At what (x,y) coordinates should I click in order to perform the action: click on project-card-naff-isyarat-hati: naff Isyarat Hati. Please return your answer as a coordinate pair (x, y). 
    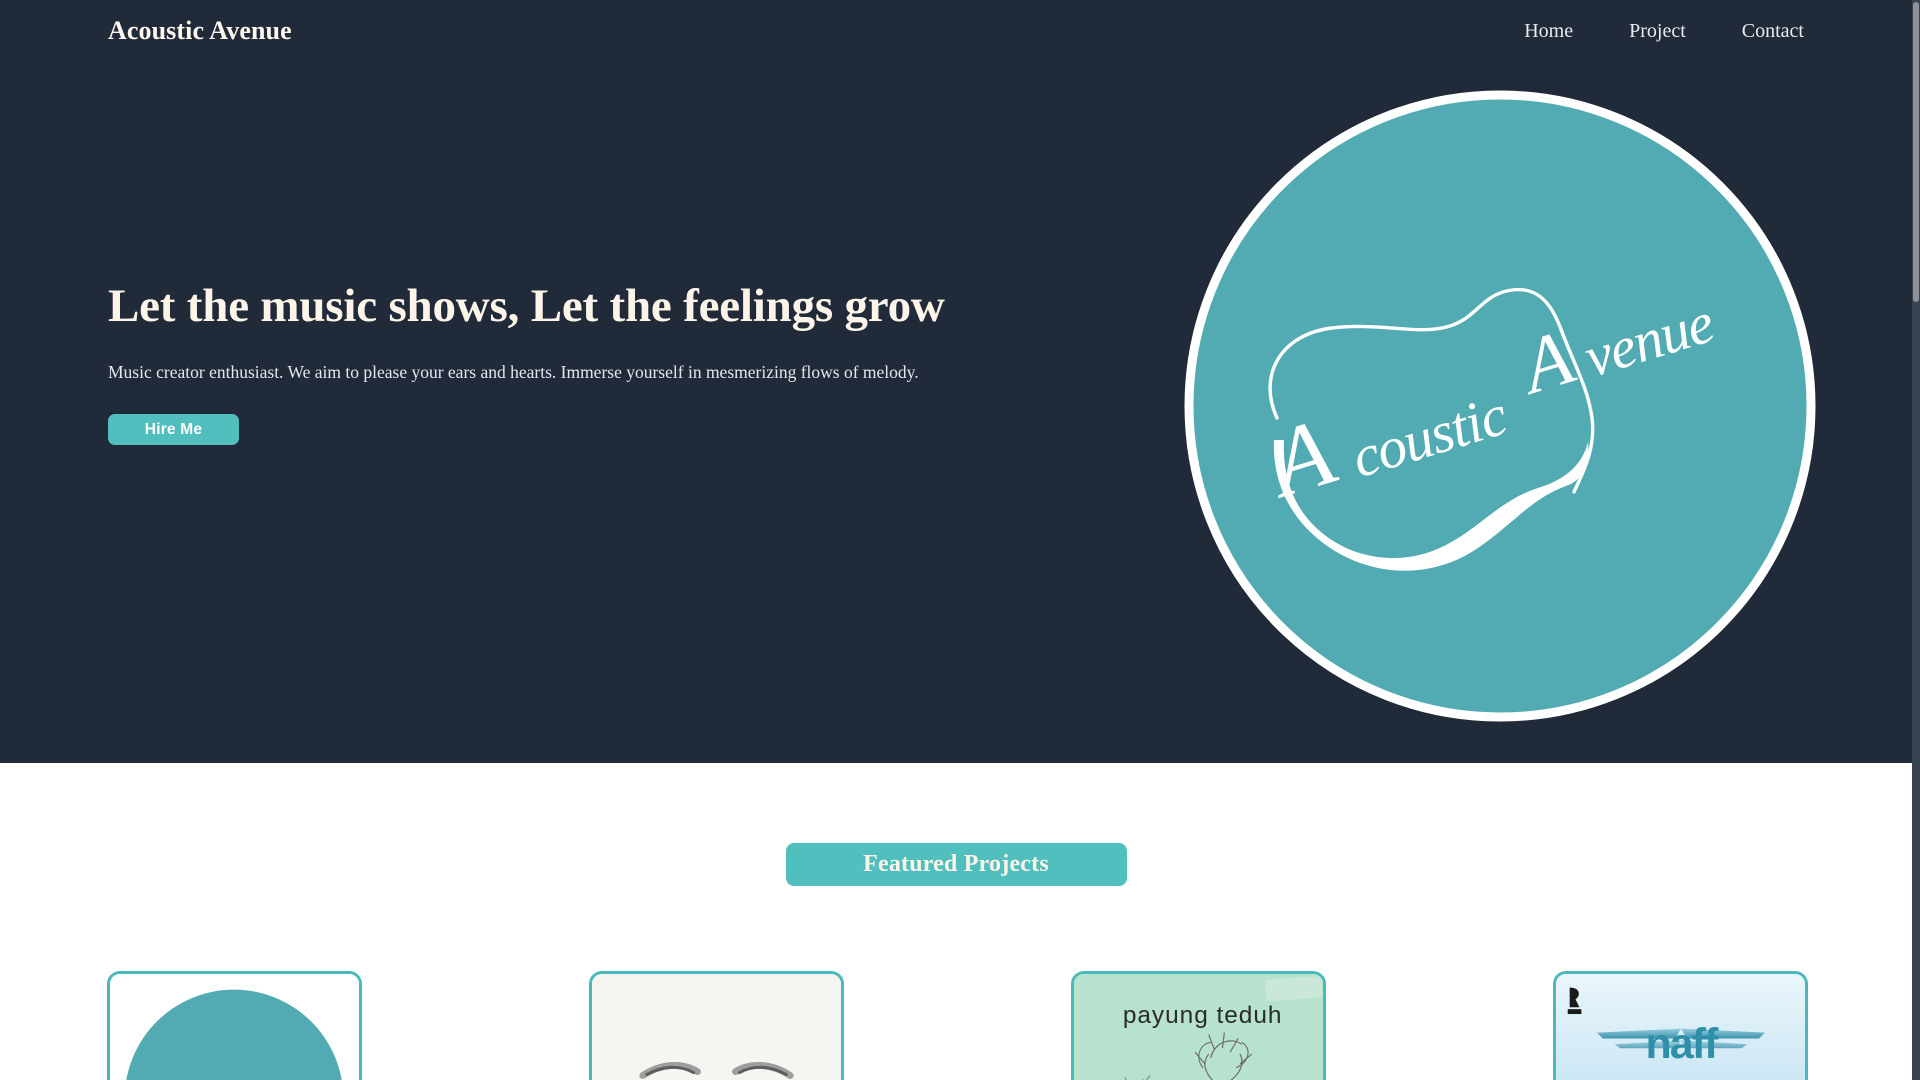
    Looking at the image, I should click on (1680, 1025).